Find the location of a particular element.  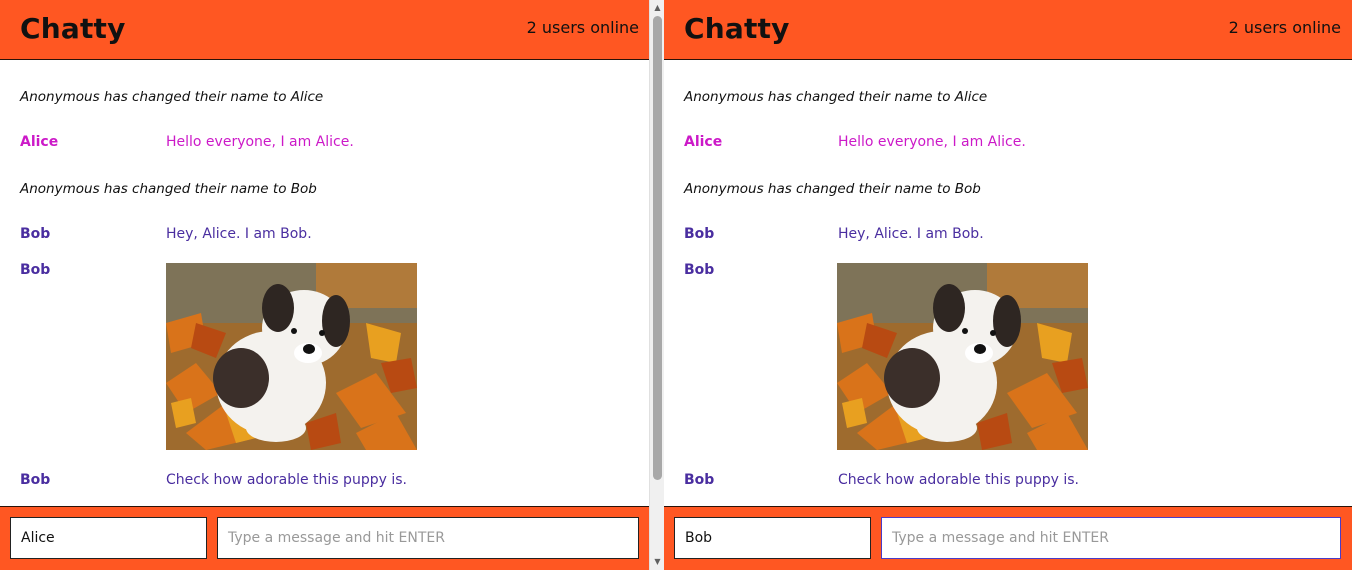

scrollbar: ▲ ▼ is located at coordinates (656, 285).